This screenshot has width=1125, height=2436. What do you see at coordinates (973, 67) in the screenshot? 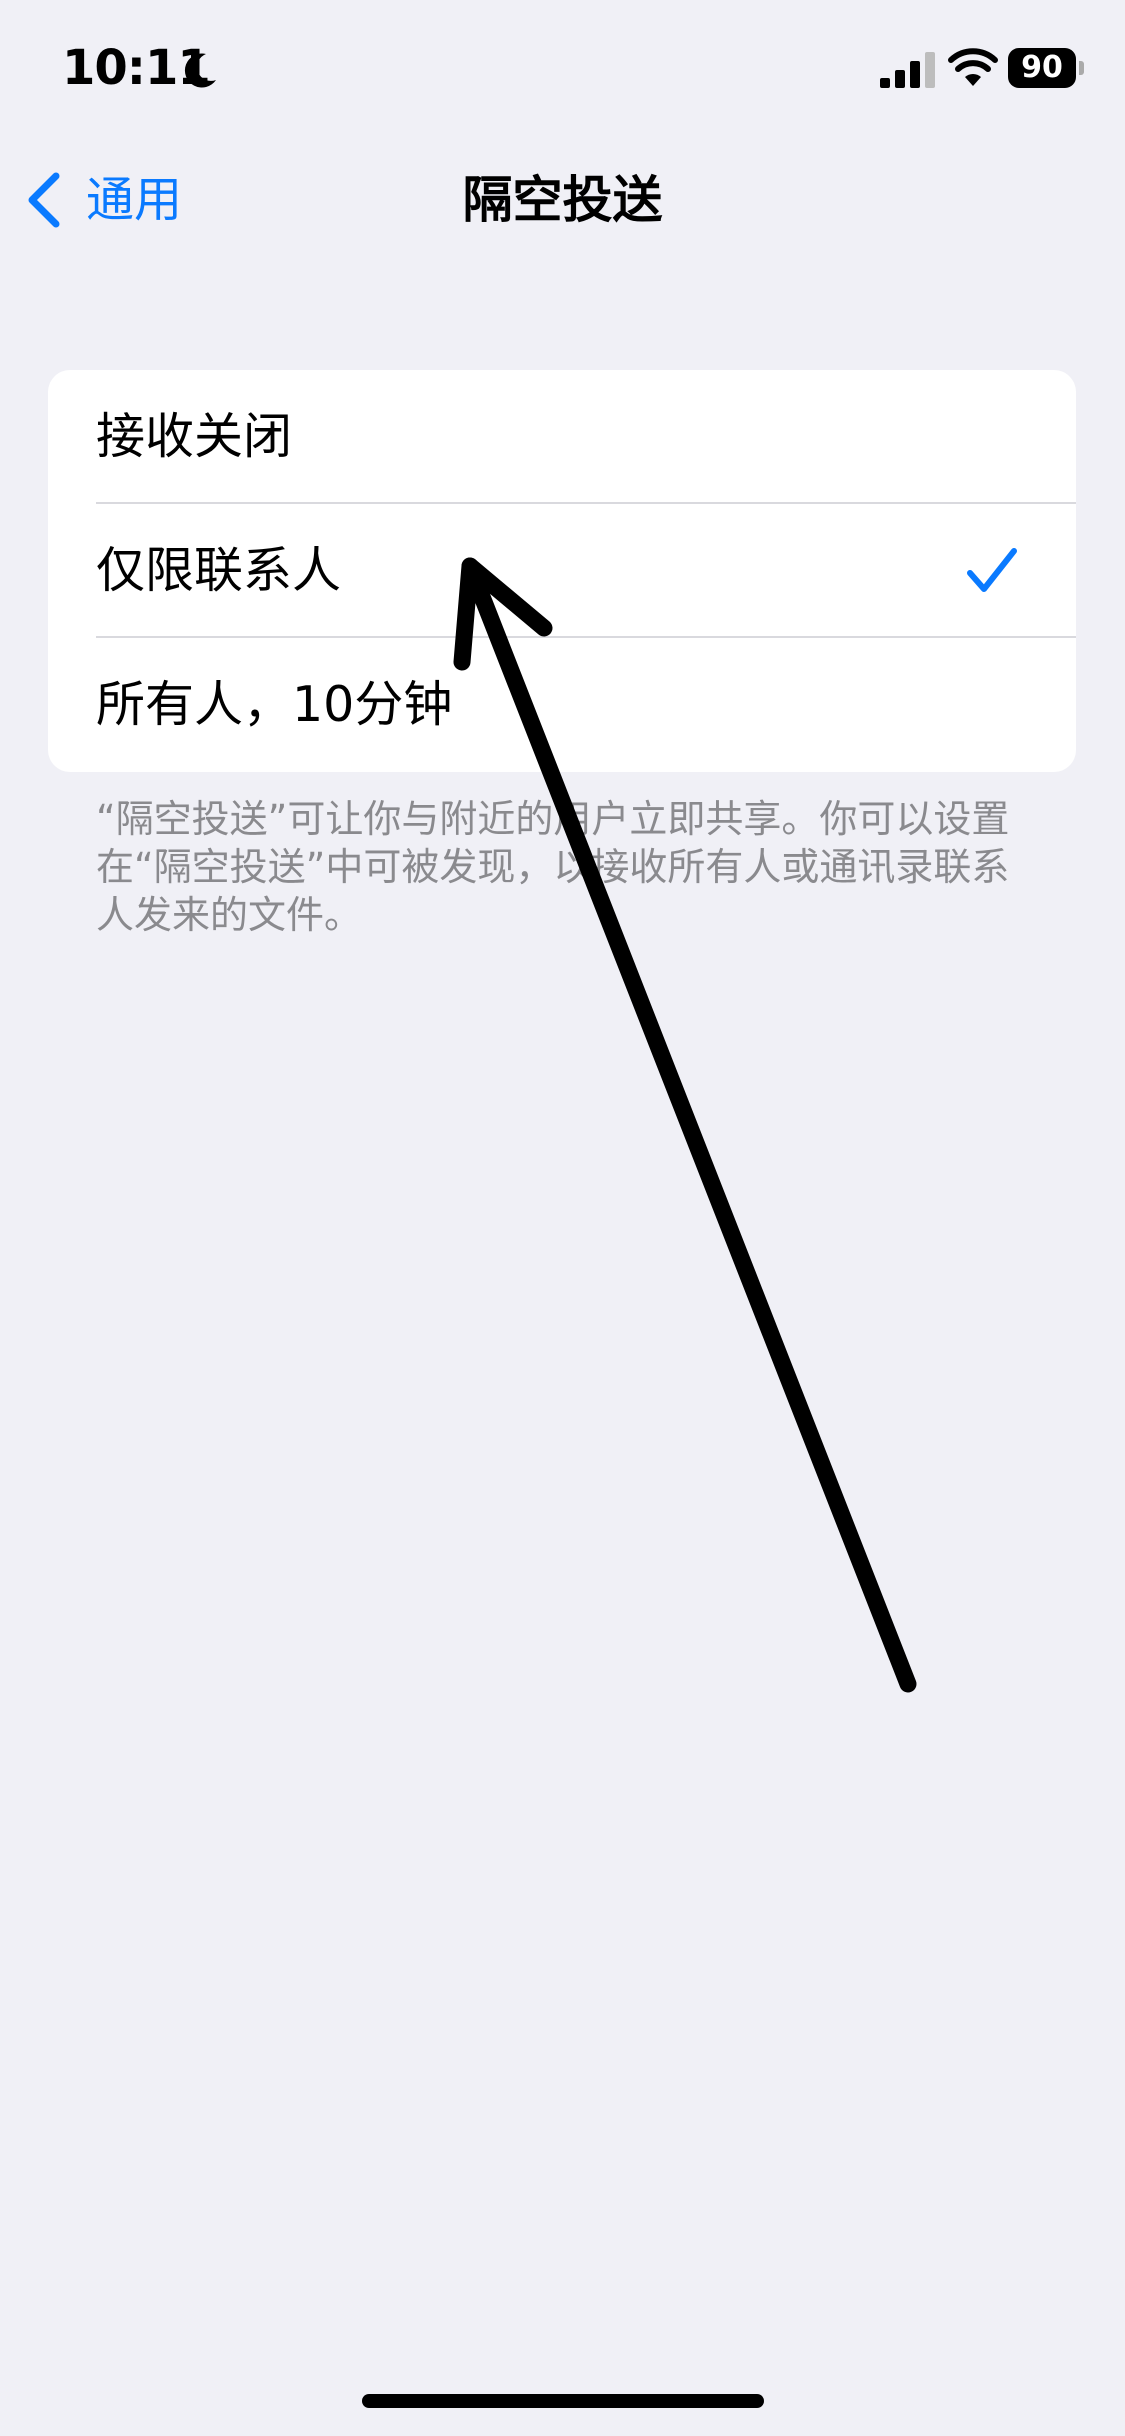
I see `wifi-icon` at bounding box center [973, 67].